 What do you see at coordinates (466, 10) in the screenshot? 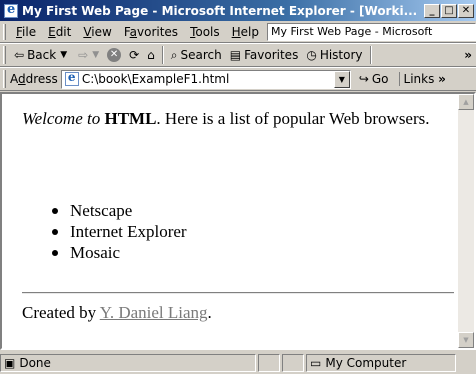
I see `close-button: ✕` at bounding box center [466, 10].